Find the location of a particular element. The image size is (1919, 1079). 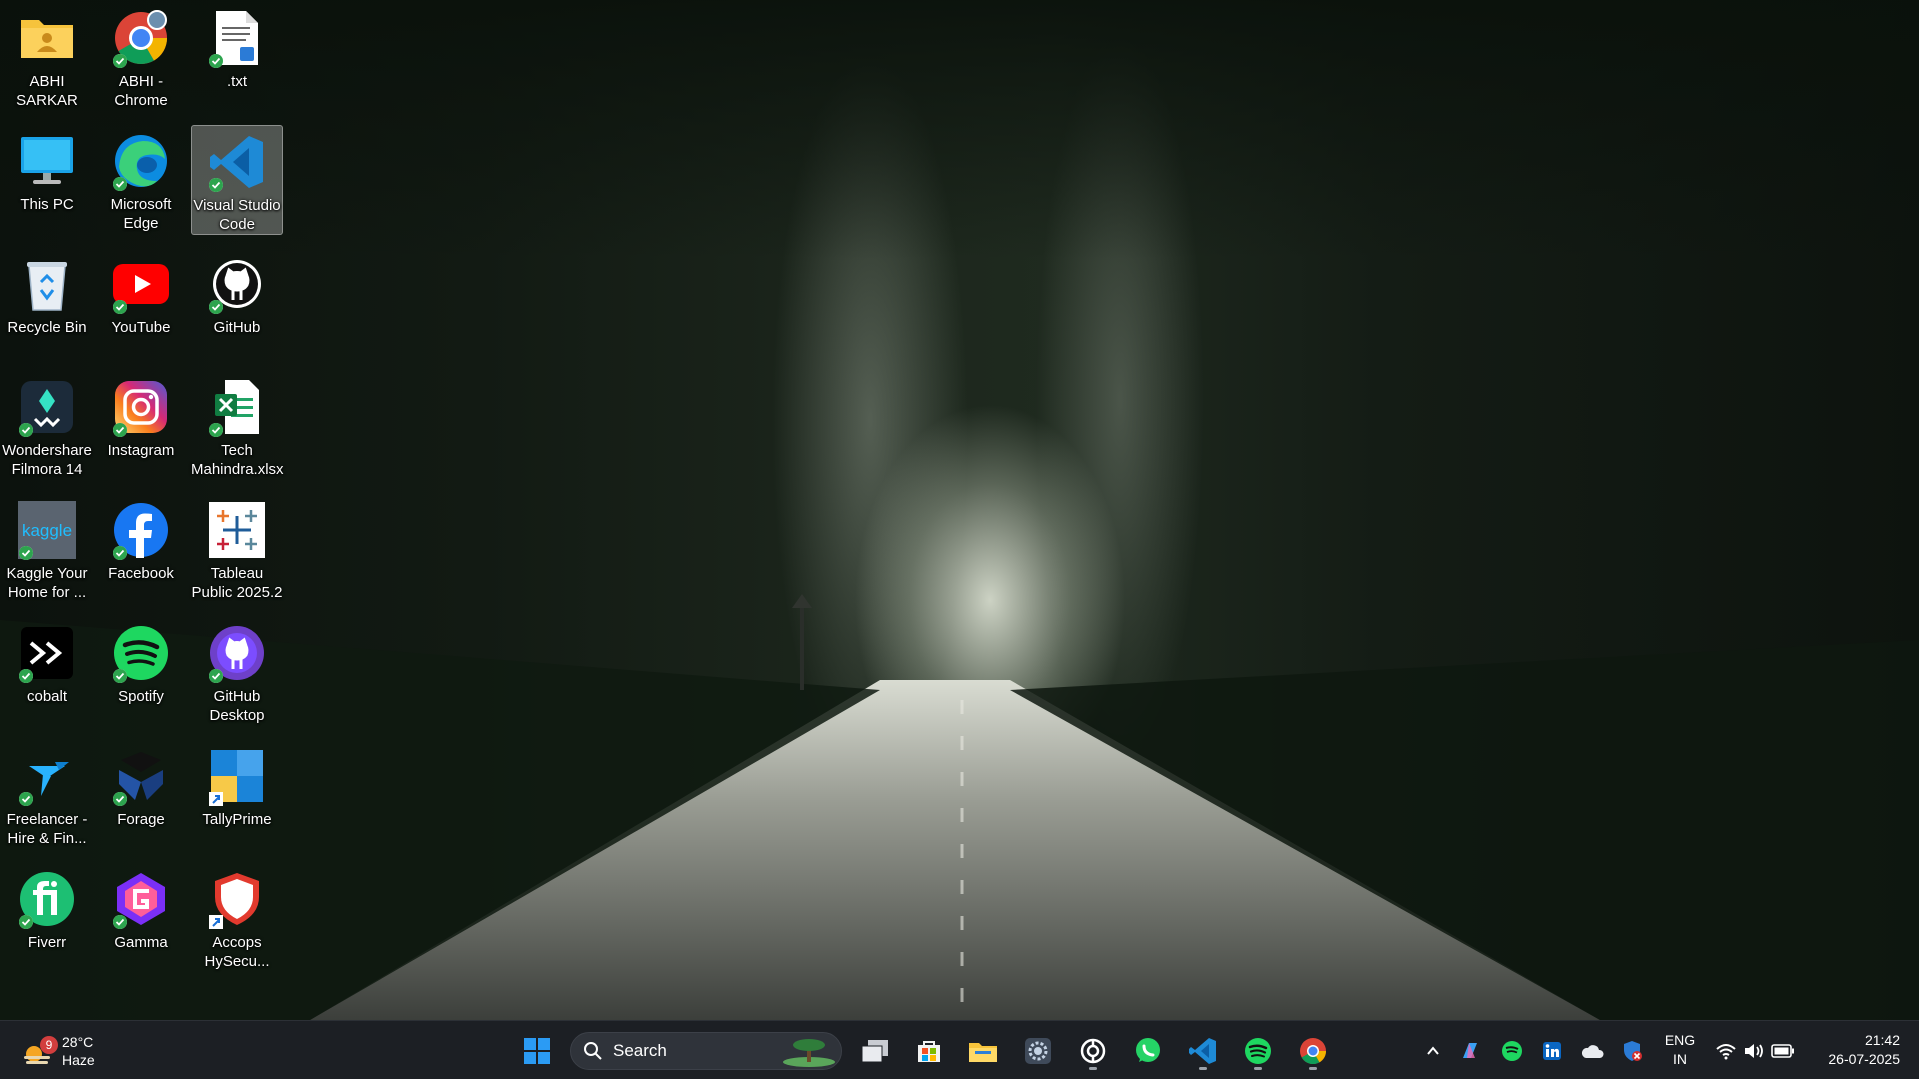

desktop-icon-github: GitHub is located at coordinates (237, 303).